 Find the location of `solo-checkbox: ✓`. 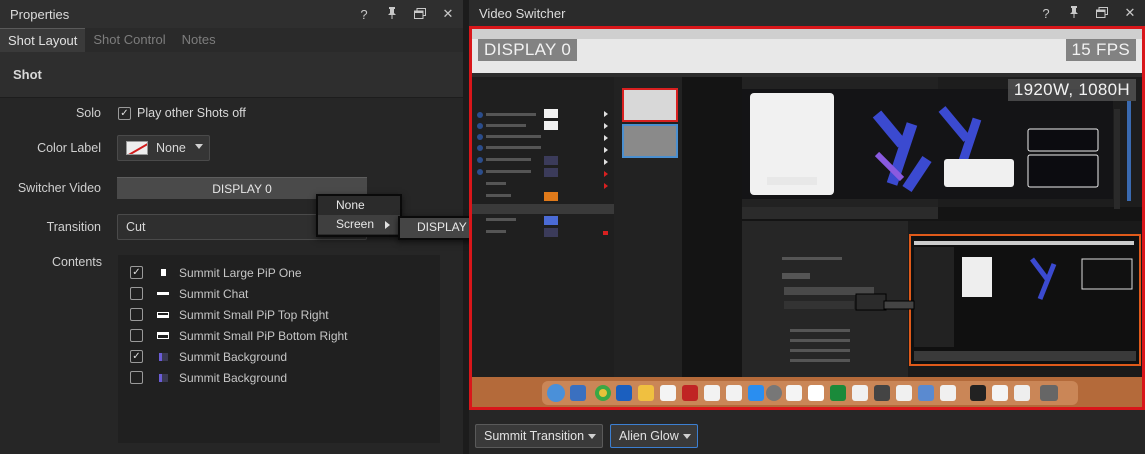

solo-checkbox: ✓ is located at coordinates (124, 113).